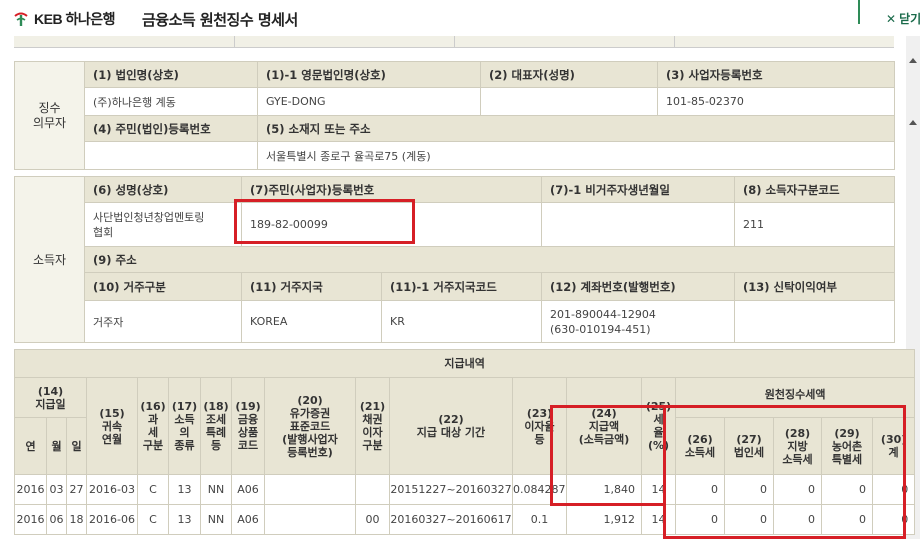 The image size is (920, 539). What do you see at coordinates (391, 189) in the screenshot?
I see `reg-no-label: (7)주민(사업자)등록번호` at bounding box center [391, 189].